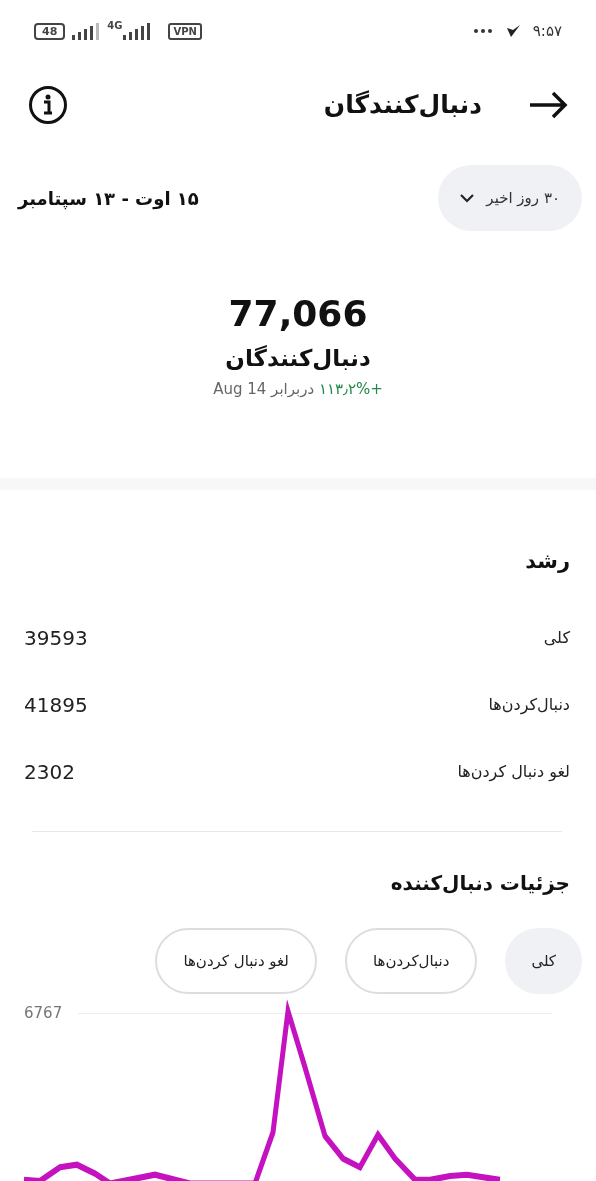 Image resolution: width=596 pixels, height=1181 pixels. I want to click on metric-label: لغو دنبال کردن‌ها, so click(513, 772).